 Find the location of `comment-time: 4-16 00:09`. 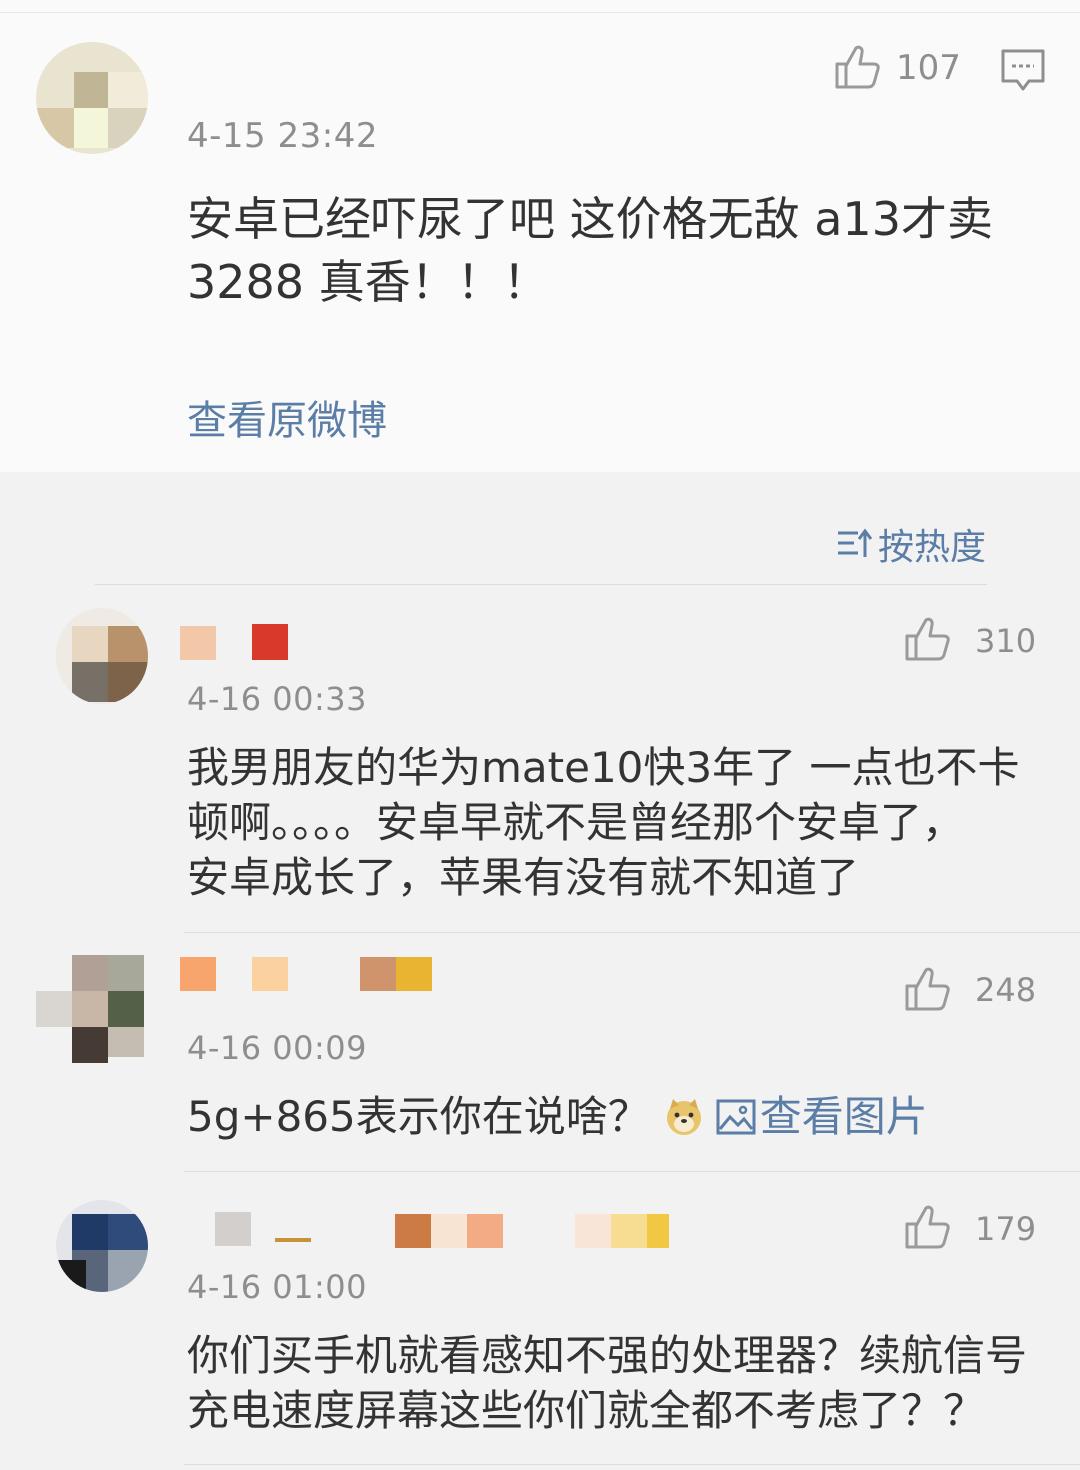

comment-time: 4-16 00:09 is located at coordinates (277, 1048).